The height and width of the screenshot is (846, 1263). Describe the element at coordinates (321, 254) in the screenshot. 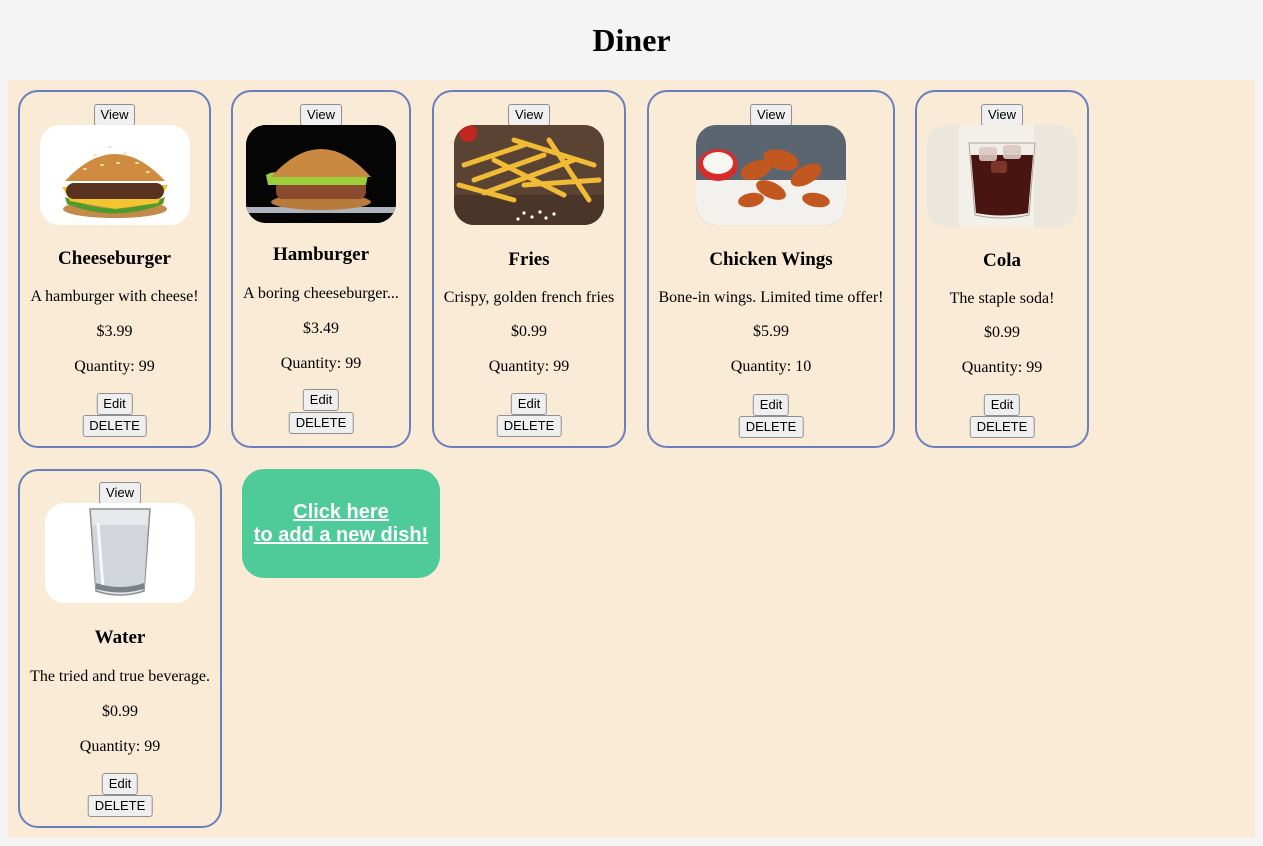

I see `dish-name: Hamburger` at that location.